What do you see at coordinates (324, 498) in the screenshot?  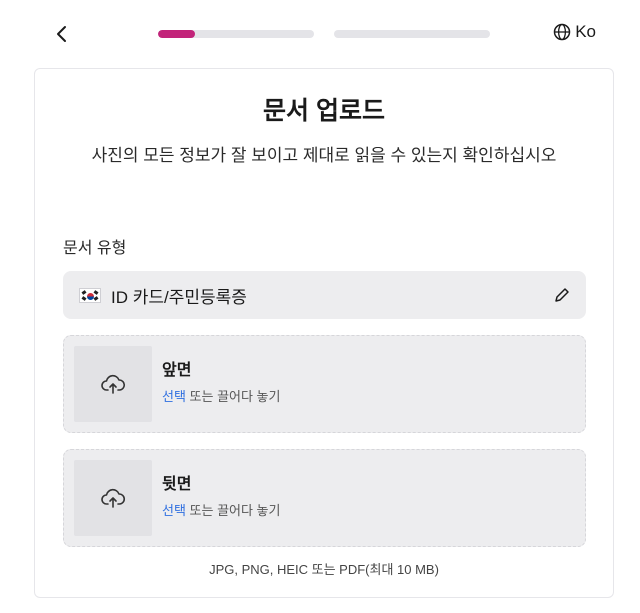 I see `back-side-upload: 뒷면 선택 또는 끌어다 놓기` at bounding box center [324, 498].